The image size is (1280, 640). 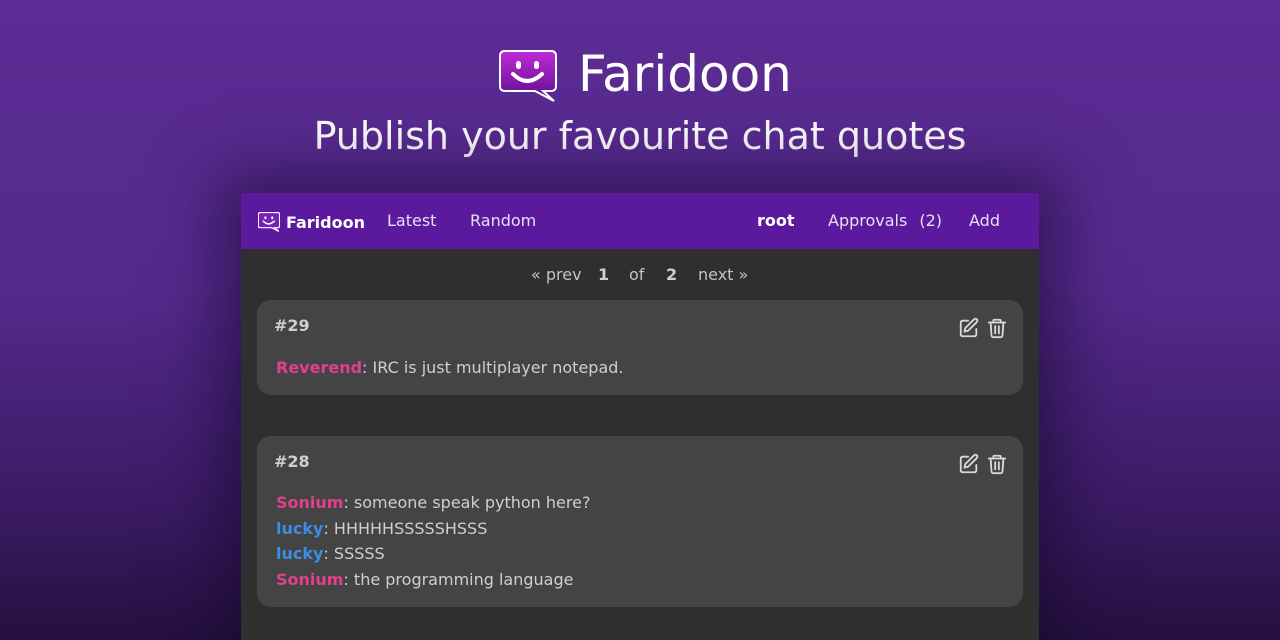 I want to click on approvals-label: Approvals, so click(x=868, y=220).